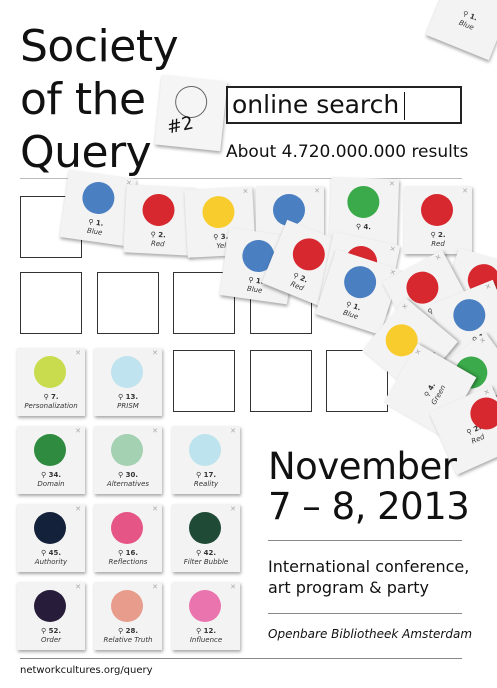 This screenshot has height=688, width=497. Describe the element at coordinates (205, 528) in the screenshot. I see `dark-green-dot` at that location.